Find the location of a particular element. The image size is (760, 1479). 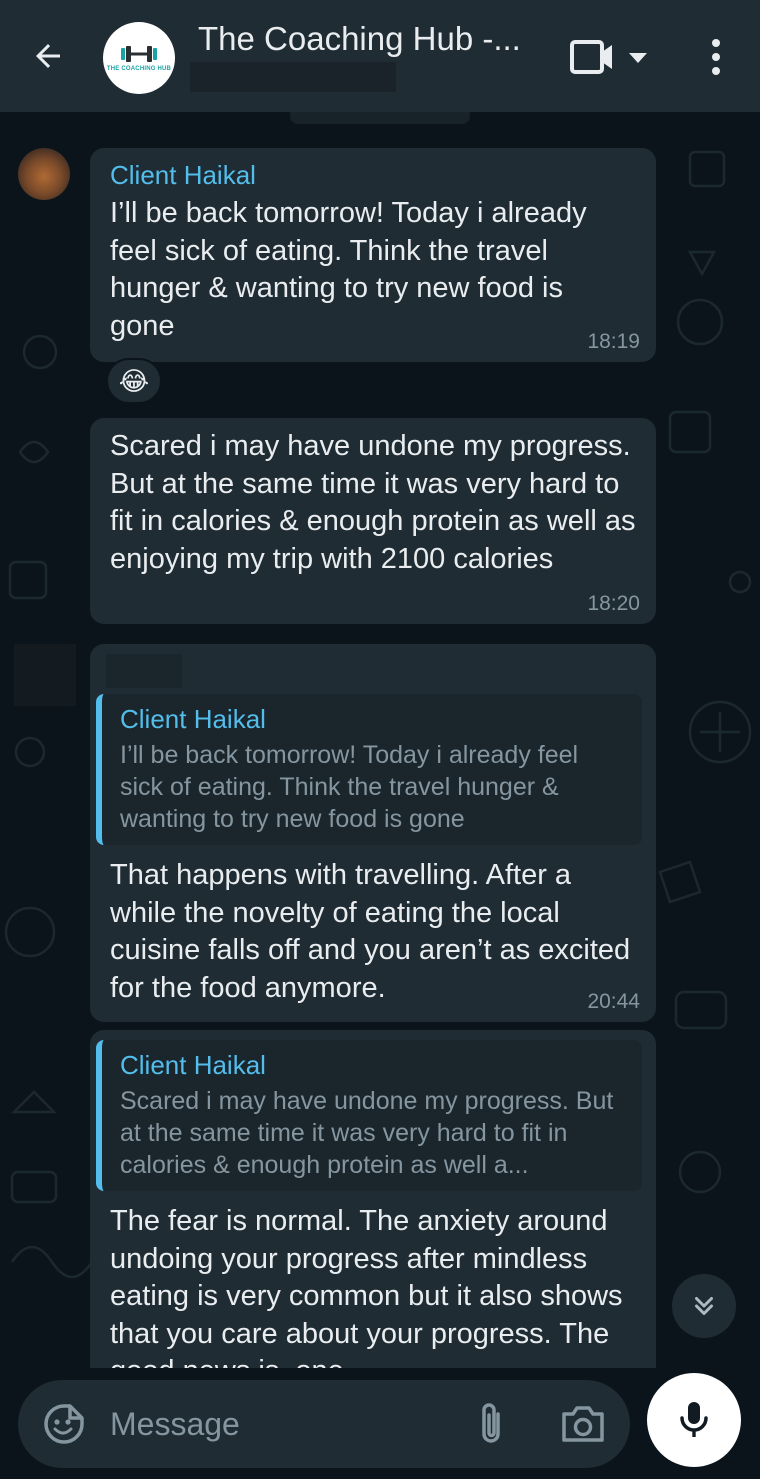

message-time: 20:44 is located at coordinates (613, 1001).